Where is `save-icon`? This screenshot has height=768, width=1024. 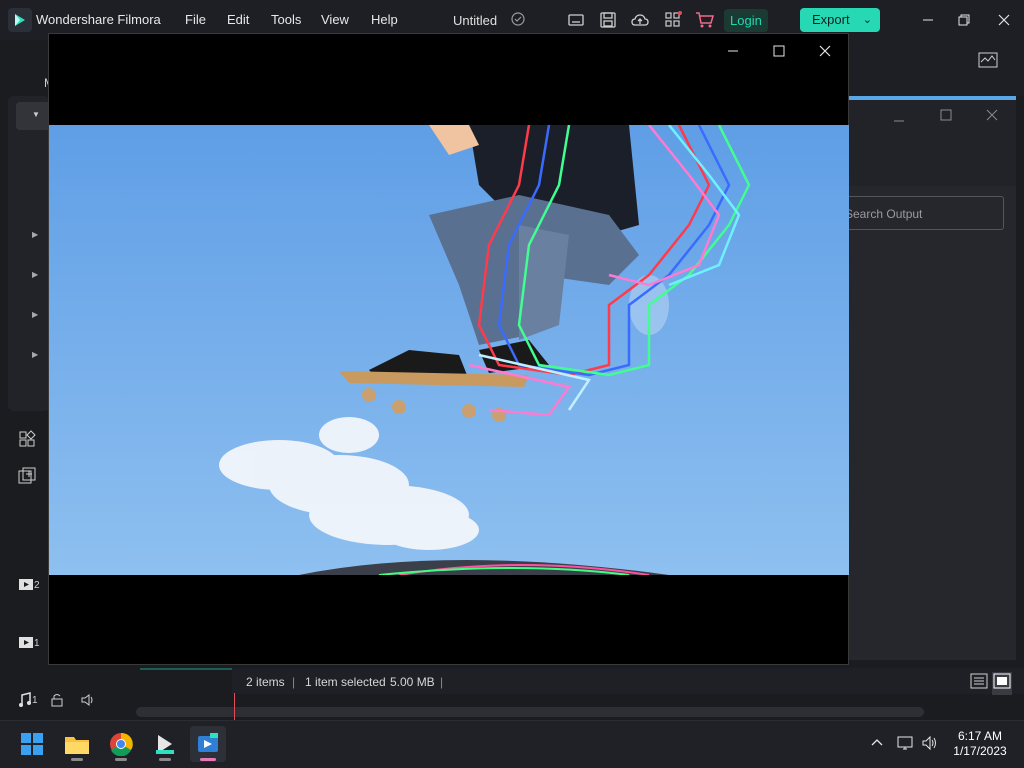
save-icon is located at coordinates (608, 20).